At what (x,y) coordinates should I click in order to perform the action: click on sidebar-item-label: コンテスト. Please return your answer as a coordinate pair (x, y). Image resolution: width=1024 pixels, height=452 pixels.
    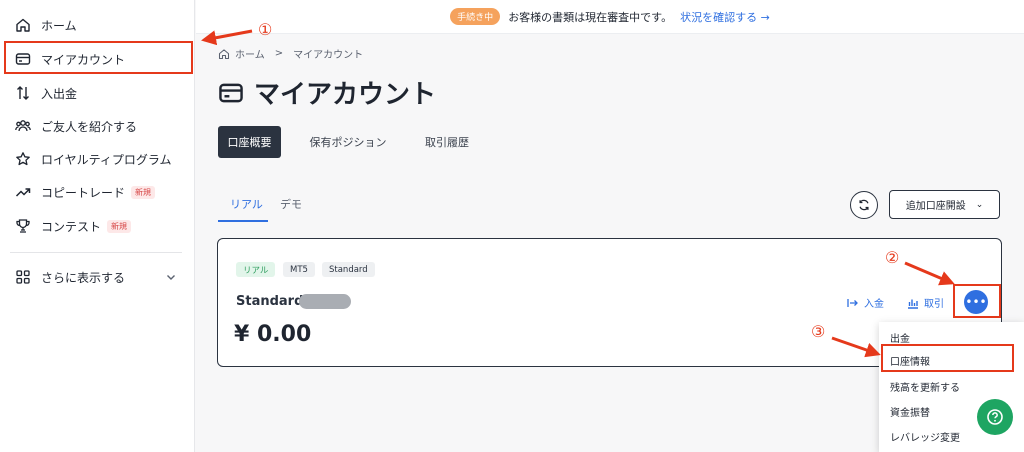
    Looking at the image, I should click on (71, 226).